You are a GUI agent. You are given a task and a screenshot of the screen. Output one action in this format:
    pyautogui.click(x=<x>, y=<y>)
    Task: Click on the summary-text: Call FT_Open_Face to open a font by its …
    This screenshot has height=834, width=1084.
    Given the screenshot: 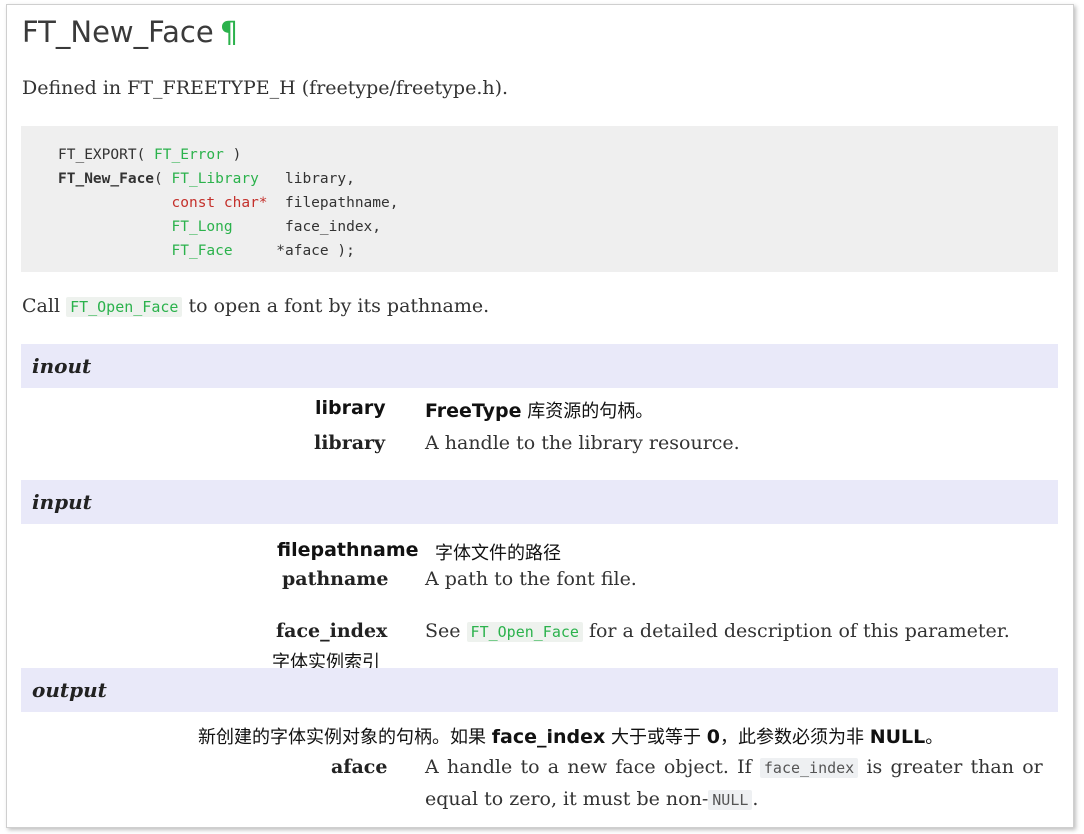 What is the action you would take?
    pyautogui.click(x=255, y=306)
    